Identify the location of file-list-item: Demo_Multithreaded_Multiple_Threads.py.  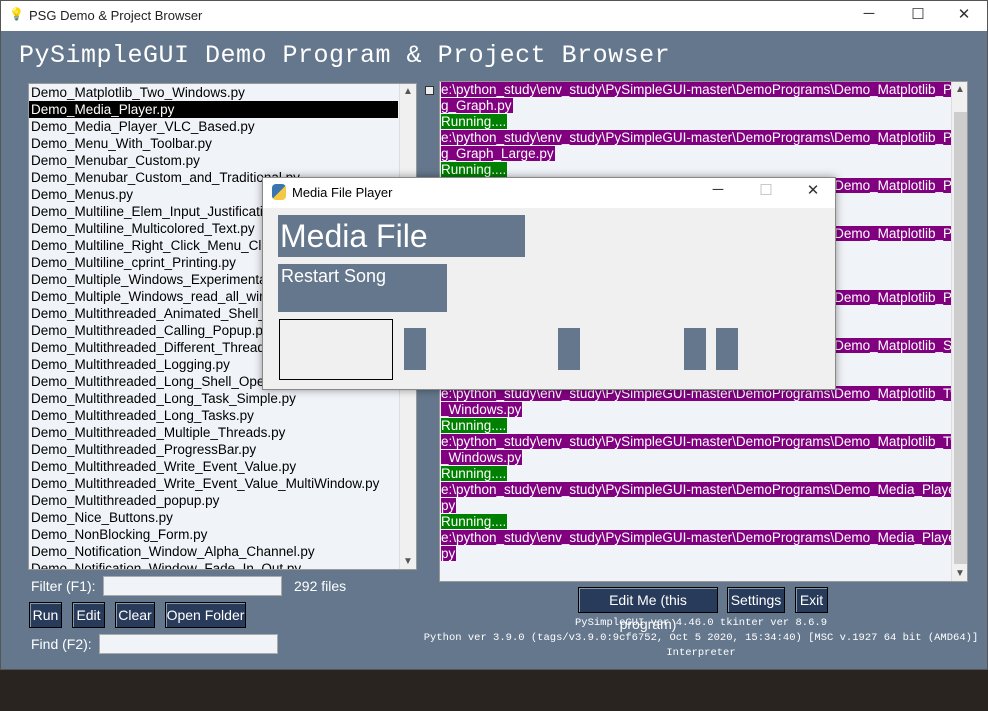
(222, 432).